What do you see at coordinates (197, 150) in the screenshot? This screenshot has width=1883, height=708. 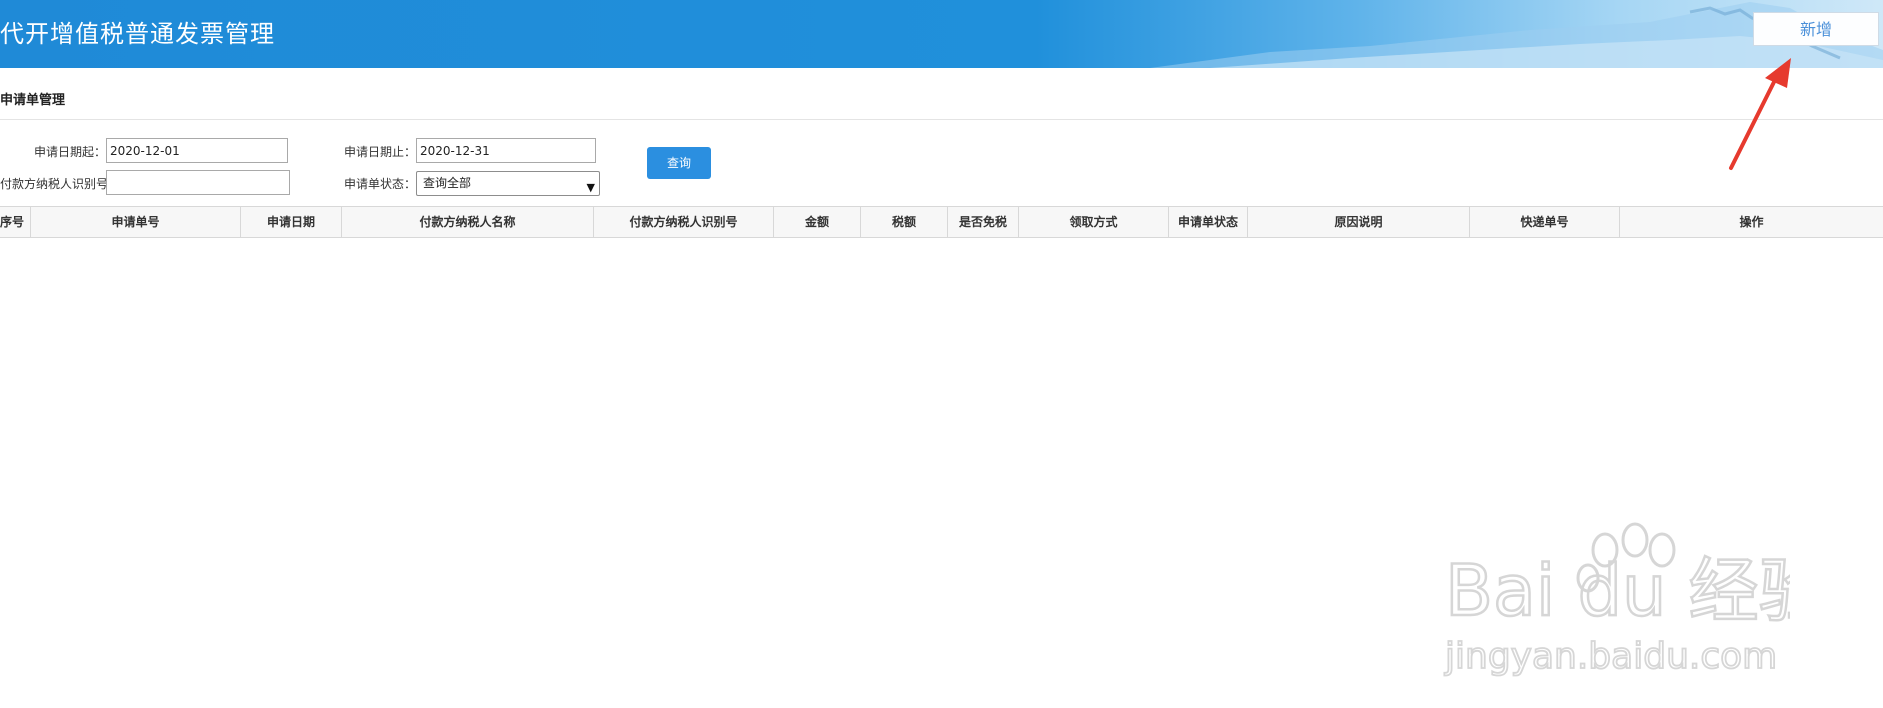 I see `start-date-input` at bounding box center [197, 150].